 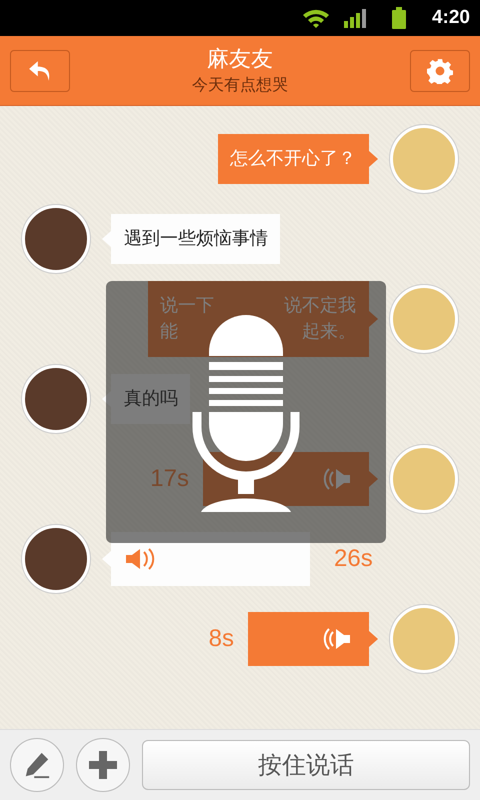 What do you see at coordinates (146, 399) in the screenshot?
I see `message-bubble: 真的吗` at bounding box center [146, 399].